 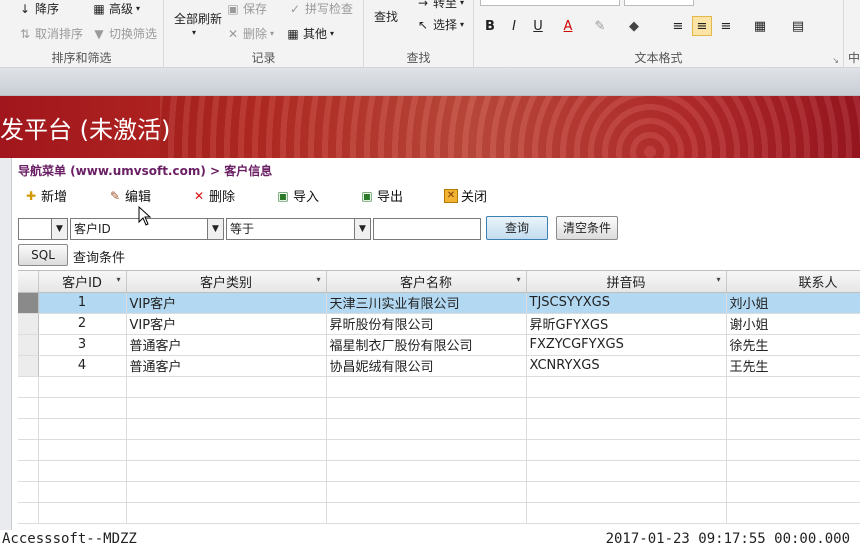 What do you see at coordinates (430, 82) in the screenshot?
I see `ribbon-separator-band` at bounding box center [430, 82].